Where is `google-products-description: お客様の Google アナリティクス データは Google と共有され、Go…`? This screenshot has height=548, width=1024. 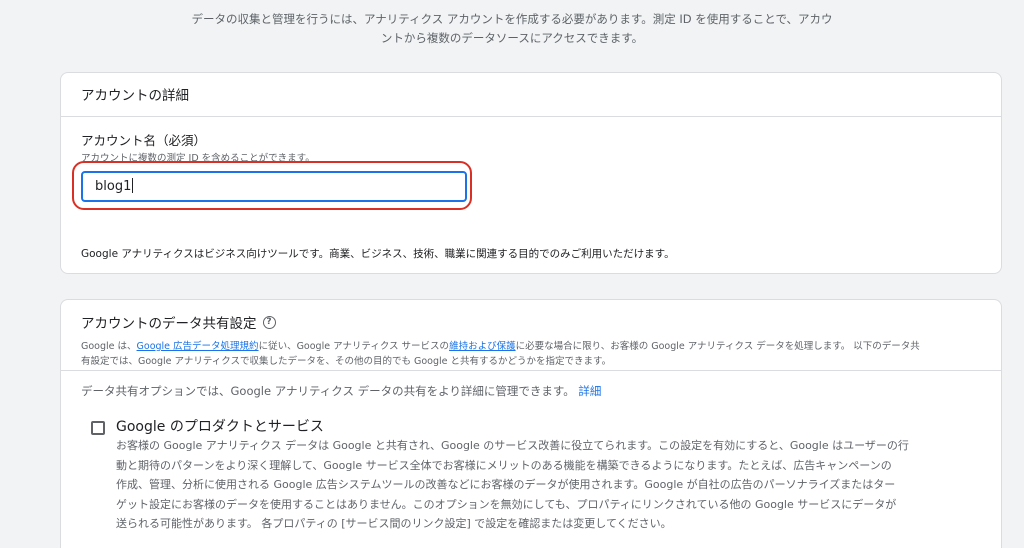
google-products-description: お客様の Google アナリティクス データは Google と共有され、Go… is located at coordinates (545, 485).